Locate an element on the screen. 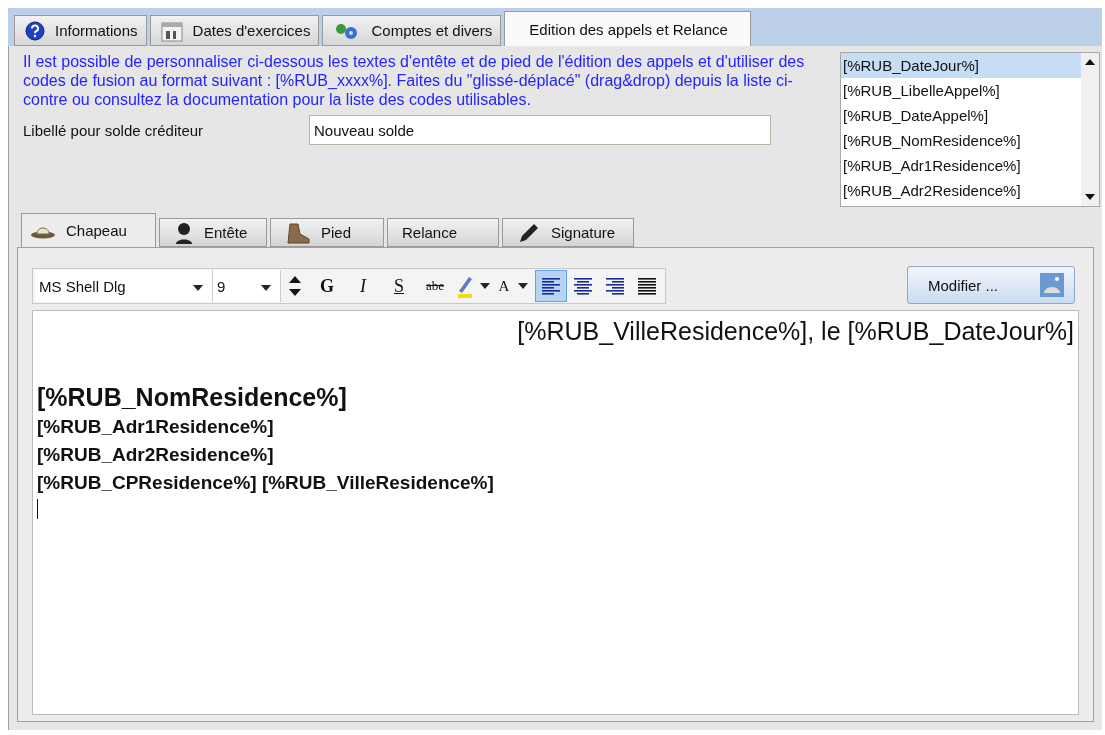 The image size is (1105, 735). list-item: [%RUB_DateJour%] is located at coordinates (961, 65).